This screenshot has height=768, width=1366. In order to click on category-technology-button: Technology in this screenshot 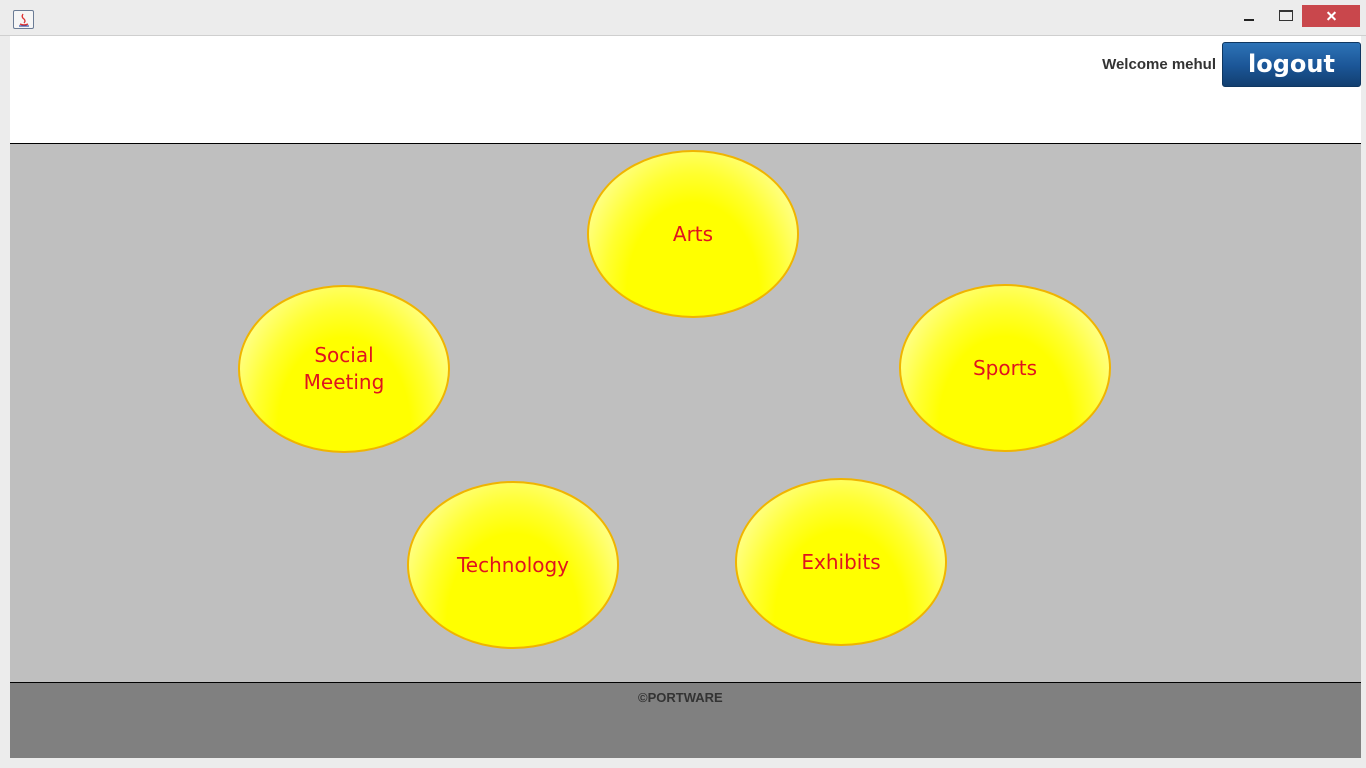, I will do `click(513, 565)`.